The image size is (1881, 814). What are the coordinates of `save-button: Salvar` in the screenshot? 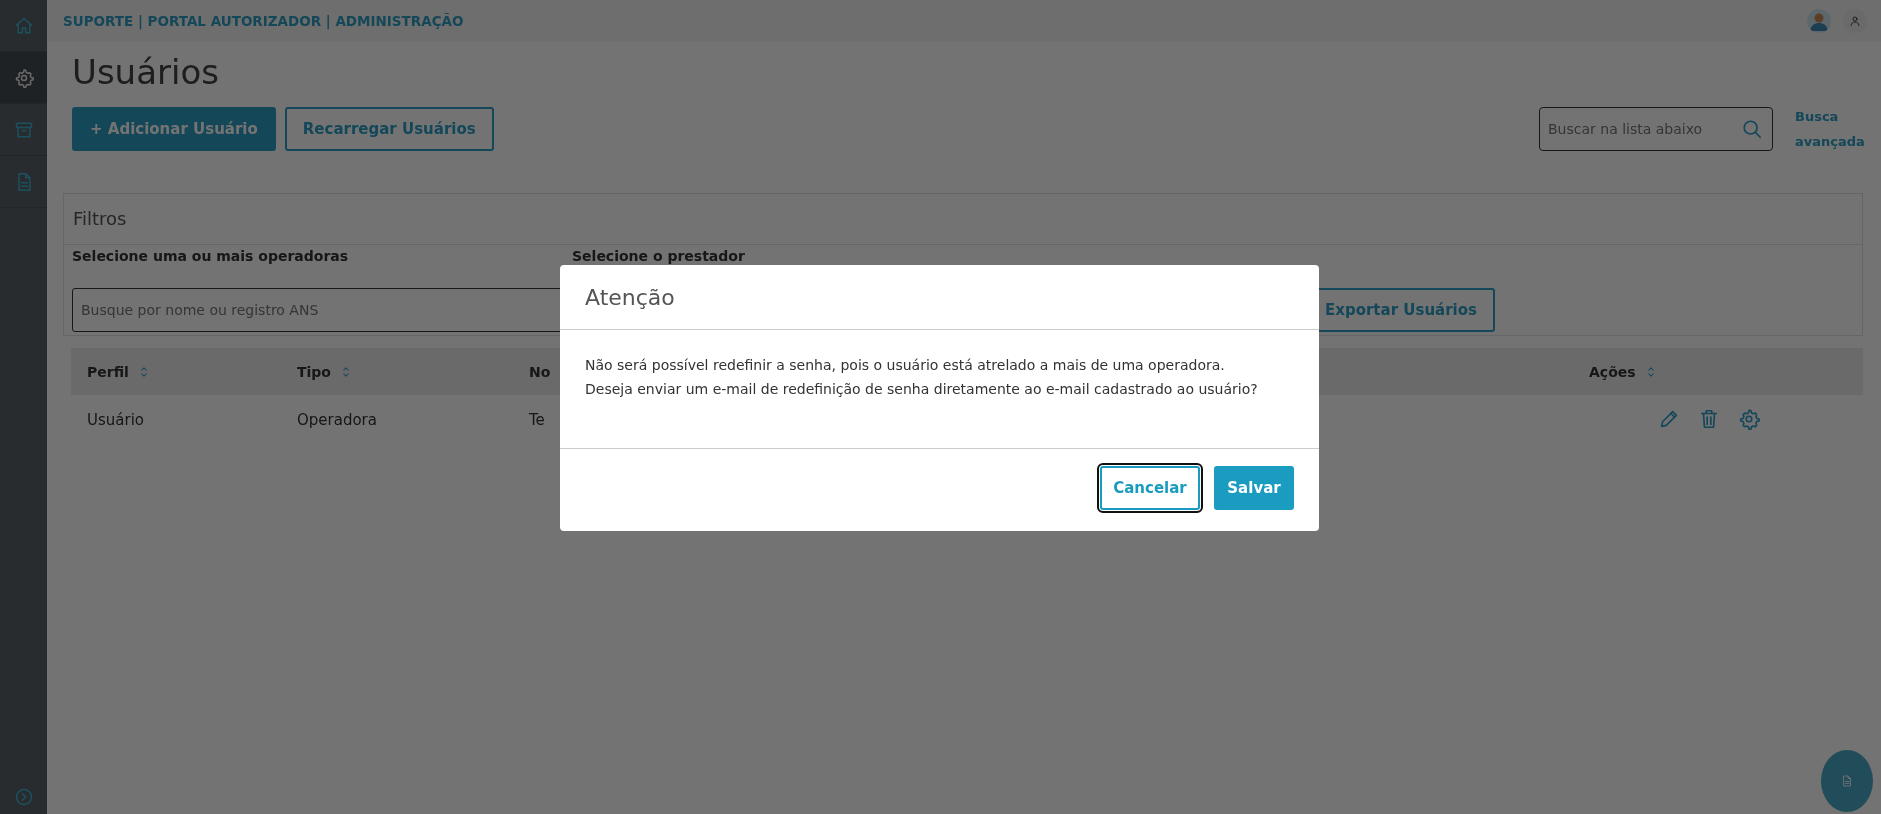 It's located at (1254, 488).